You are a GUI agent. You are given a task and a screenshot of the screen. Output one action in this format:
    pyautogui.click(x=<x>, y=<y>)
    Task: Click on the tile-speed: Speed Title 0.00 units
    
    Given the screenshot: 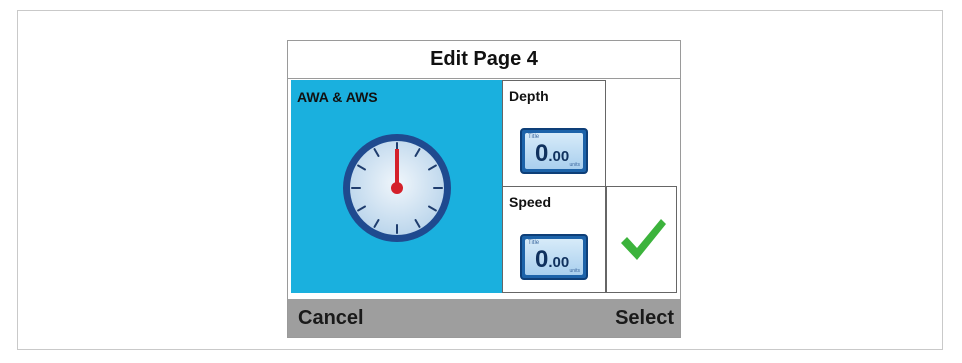 What is the action you would take?
    pyautogui.click(x=554, y=239)
    